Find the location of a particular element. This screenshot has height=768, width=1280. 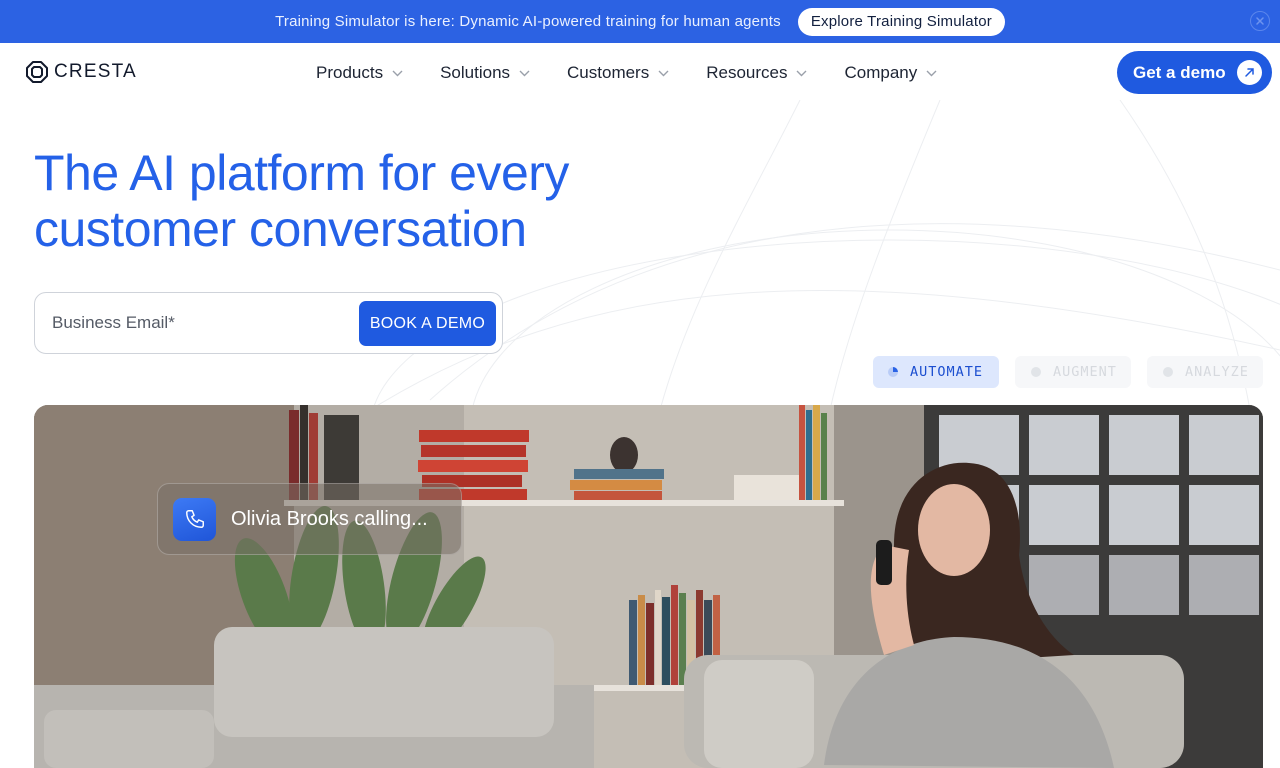

arrow-up-right-icon is located at coordinates (1249, 72).